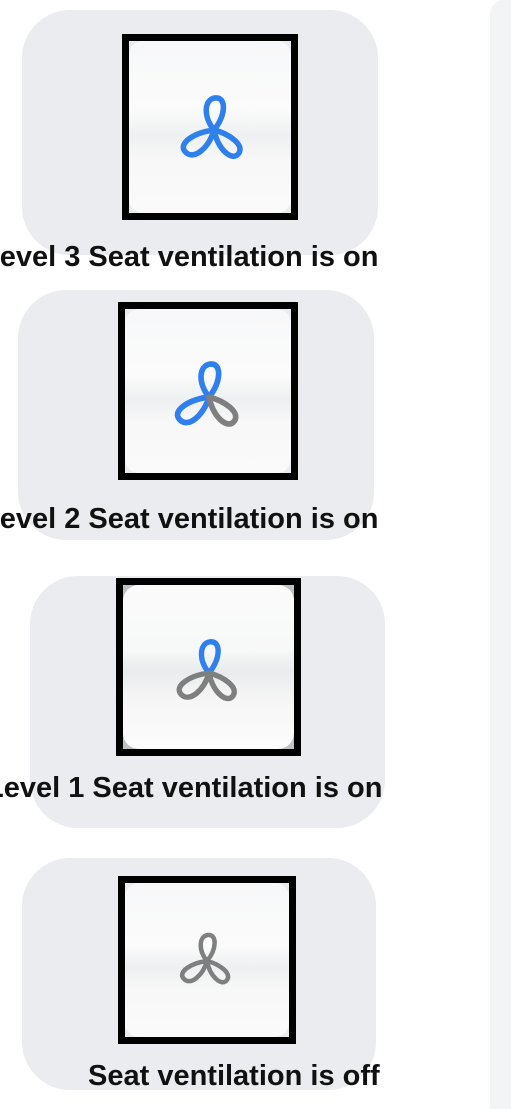 The height and width of the screenshot is (1109, 511). Describe the element at coordinates (234, 1076) in the screenshot. I see `ventilation-off-label: Seat ventilation is off` at that location.